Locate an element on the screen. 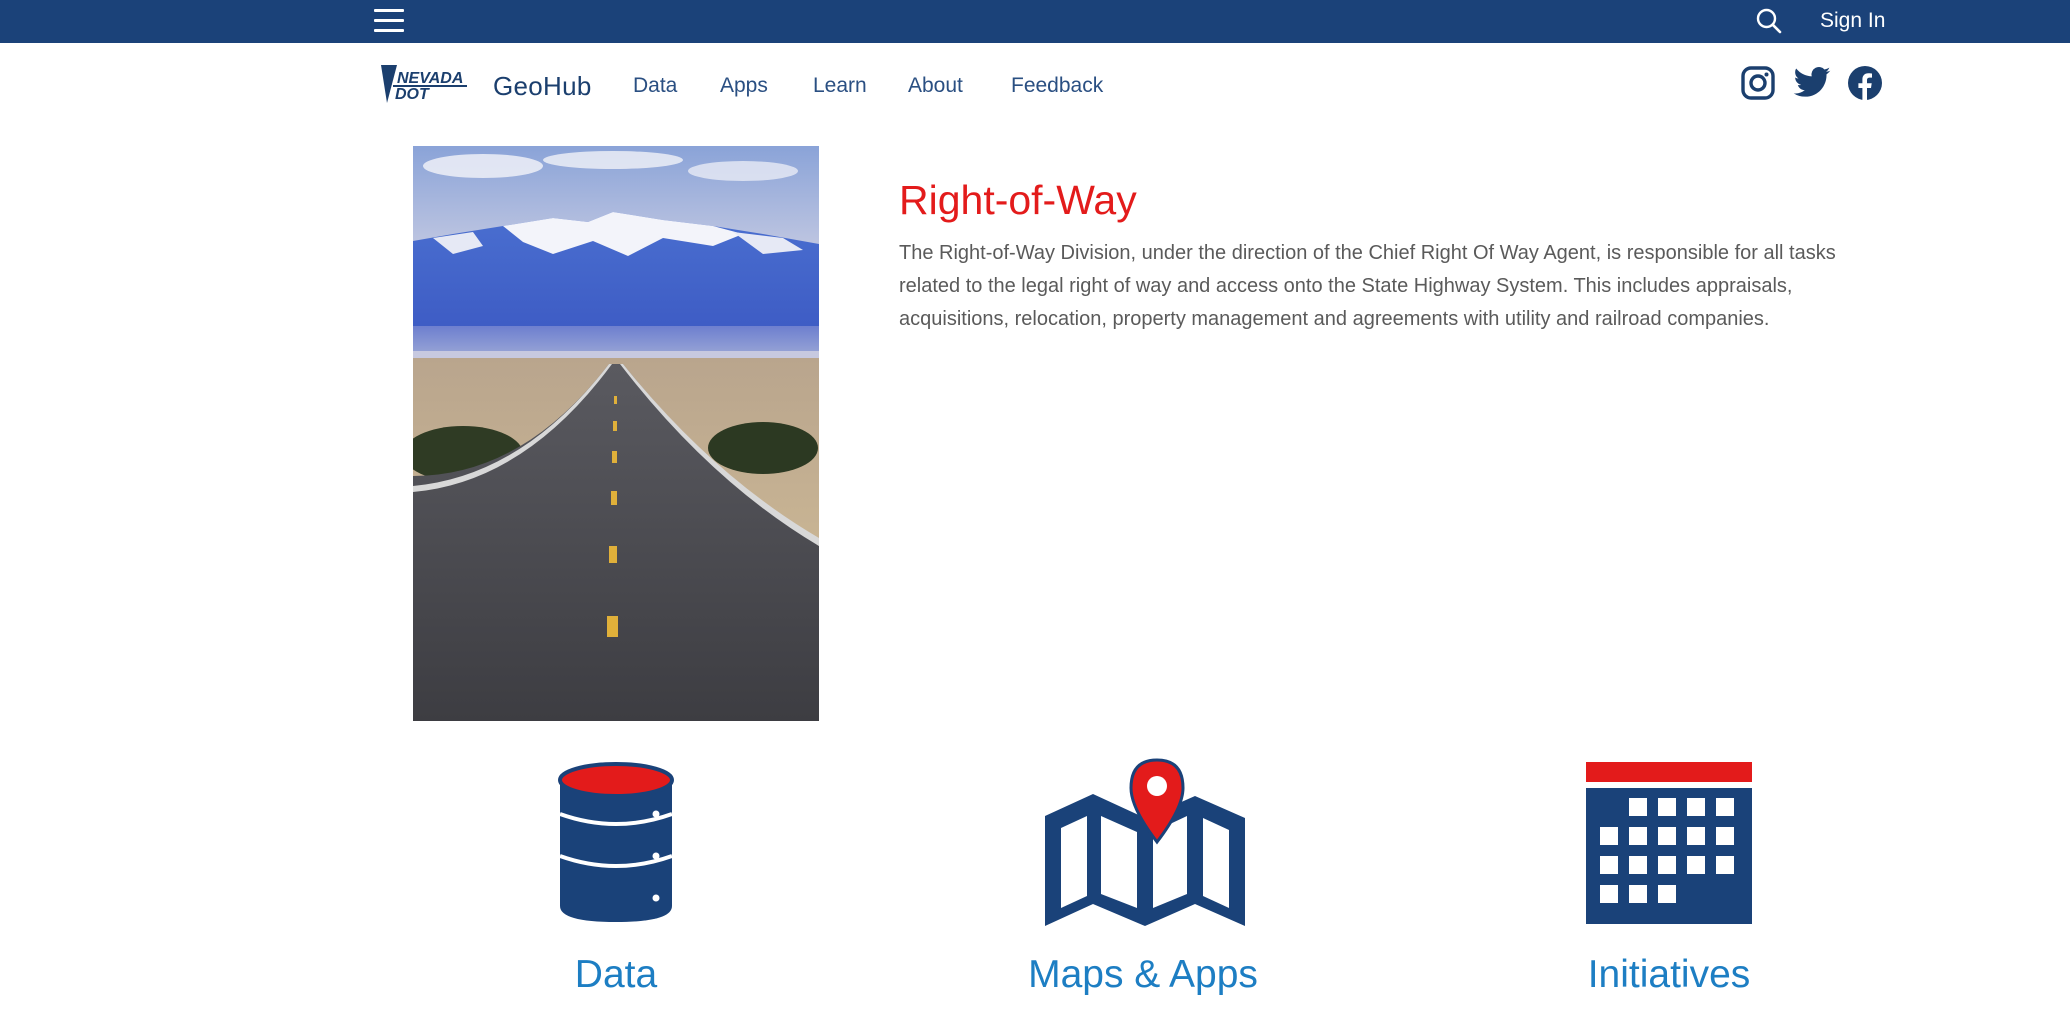 Image resolution: width=2070 pixels, height=1020 pixels. nav-link-learn: Learn is located at coordinates (840, 86).